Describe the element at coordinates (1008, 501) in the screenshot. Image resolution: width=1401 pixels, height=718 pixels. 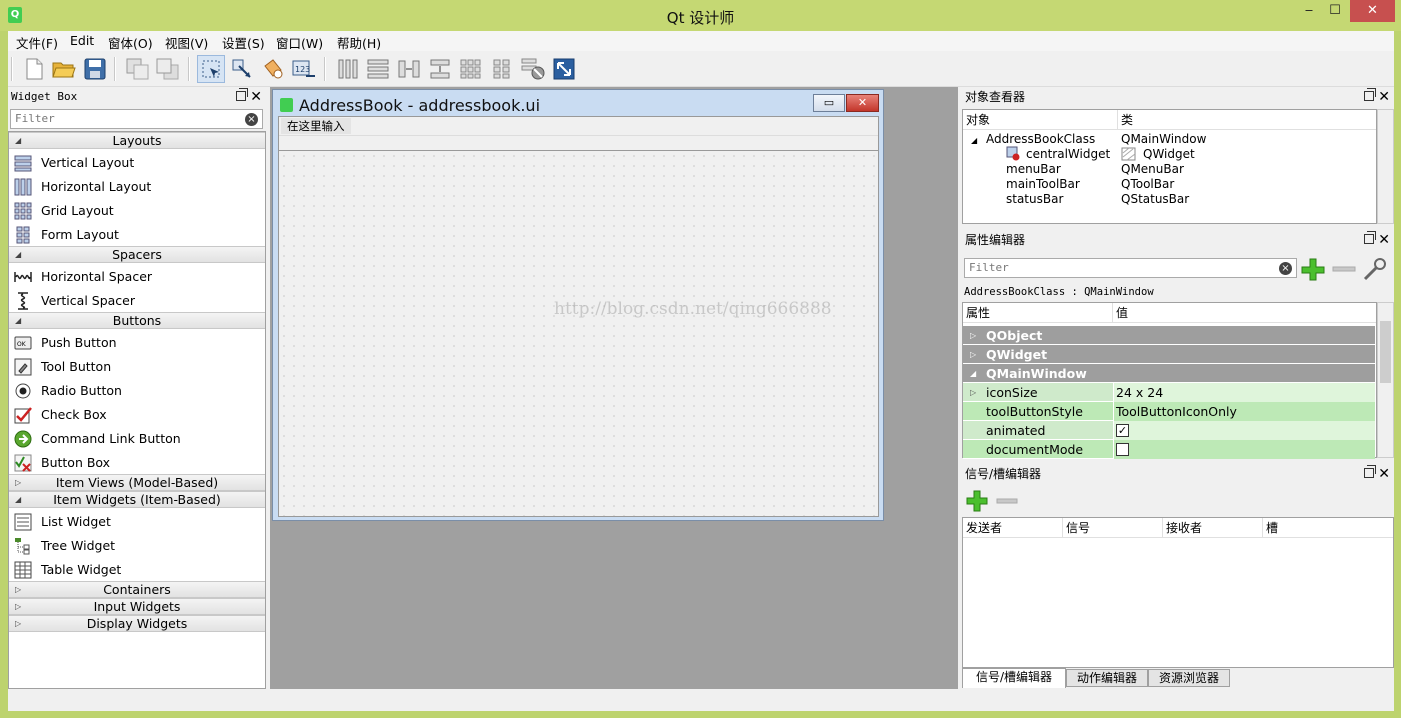
I see `remove-connection-minus-icon` at that location.